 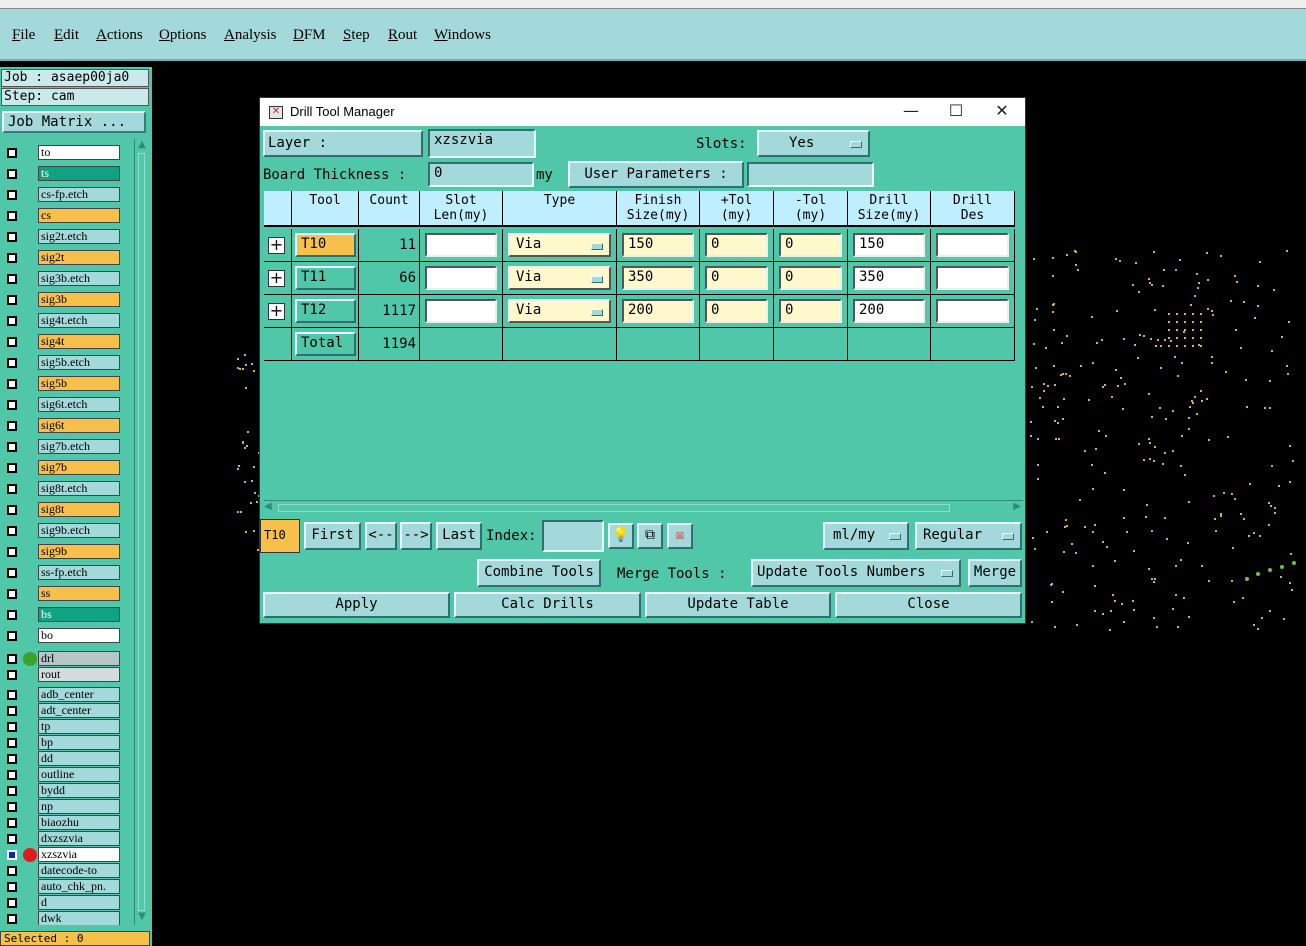 I want to click on layer-name: xzszvia, so click(x=79, y=854).